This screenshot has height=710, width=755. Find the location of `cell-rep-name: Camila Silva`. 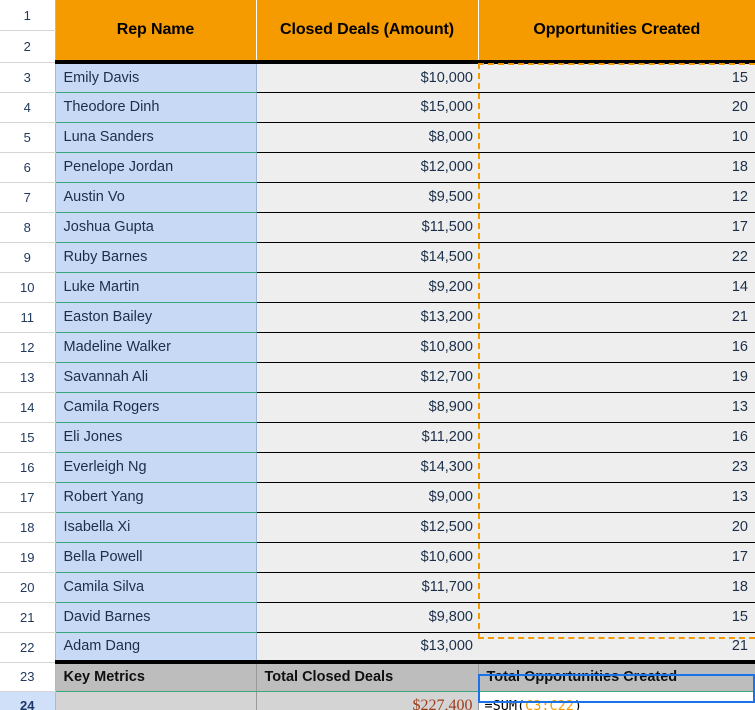

cell-rep-name: Camila Silva is located at coordinates (156, 587).